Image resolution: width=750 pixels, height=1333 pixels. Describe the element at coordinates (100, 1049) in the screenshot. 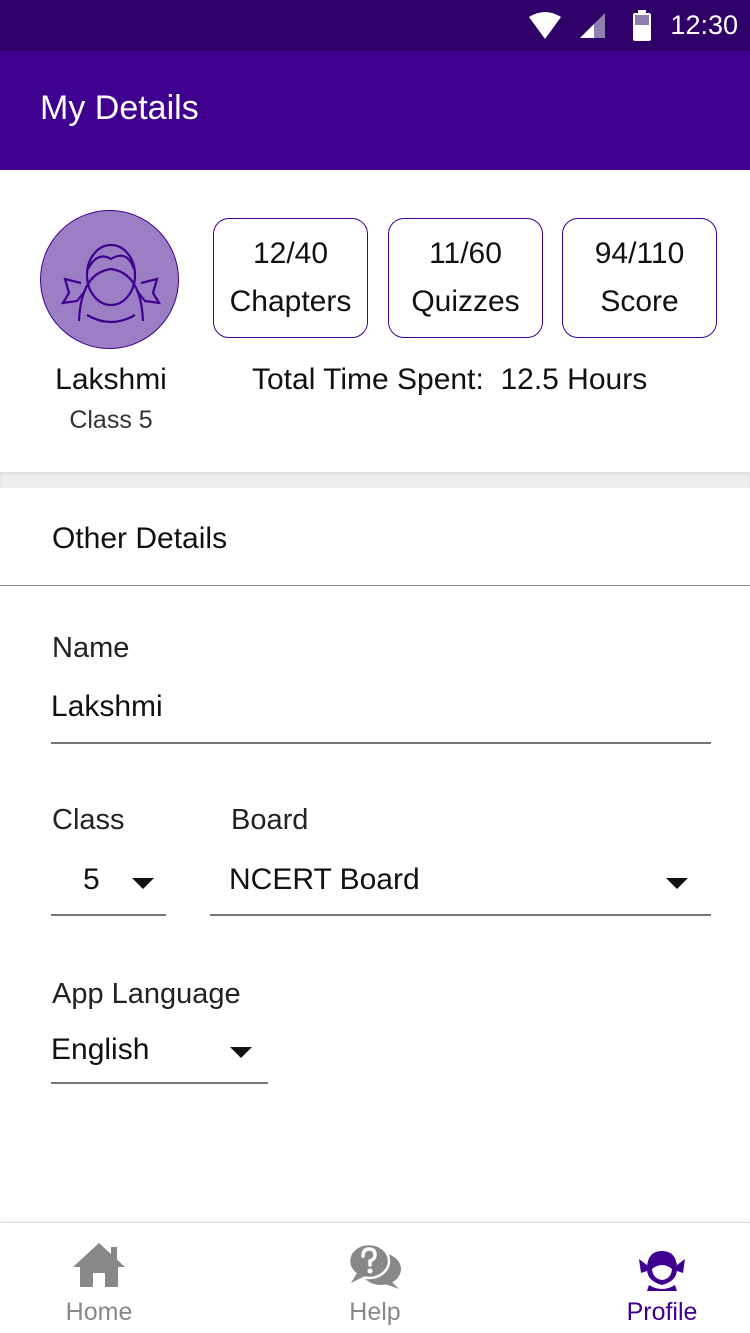

I see `app-language-value: English` at that location.